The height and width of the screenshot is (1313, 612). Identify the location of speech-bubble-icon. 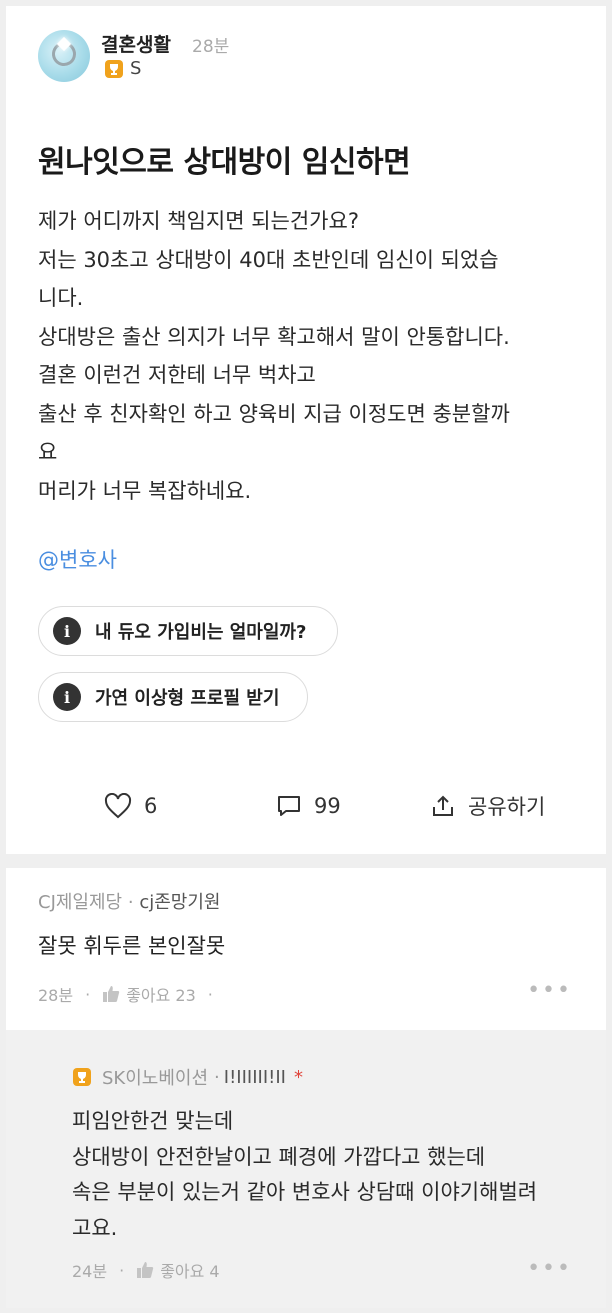
(289, 806).